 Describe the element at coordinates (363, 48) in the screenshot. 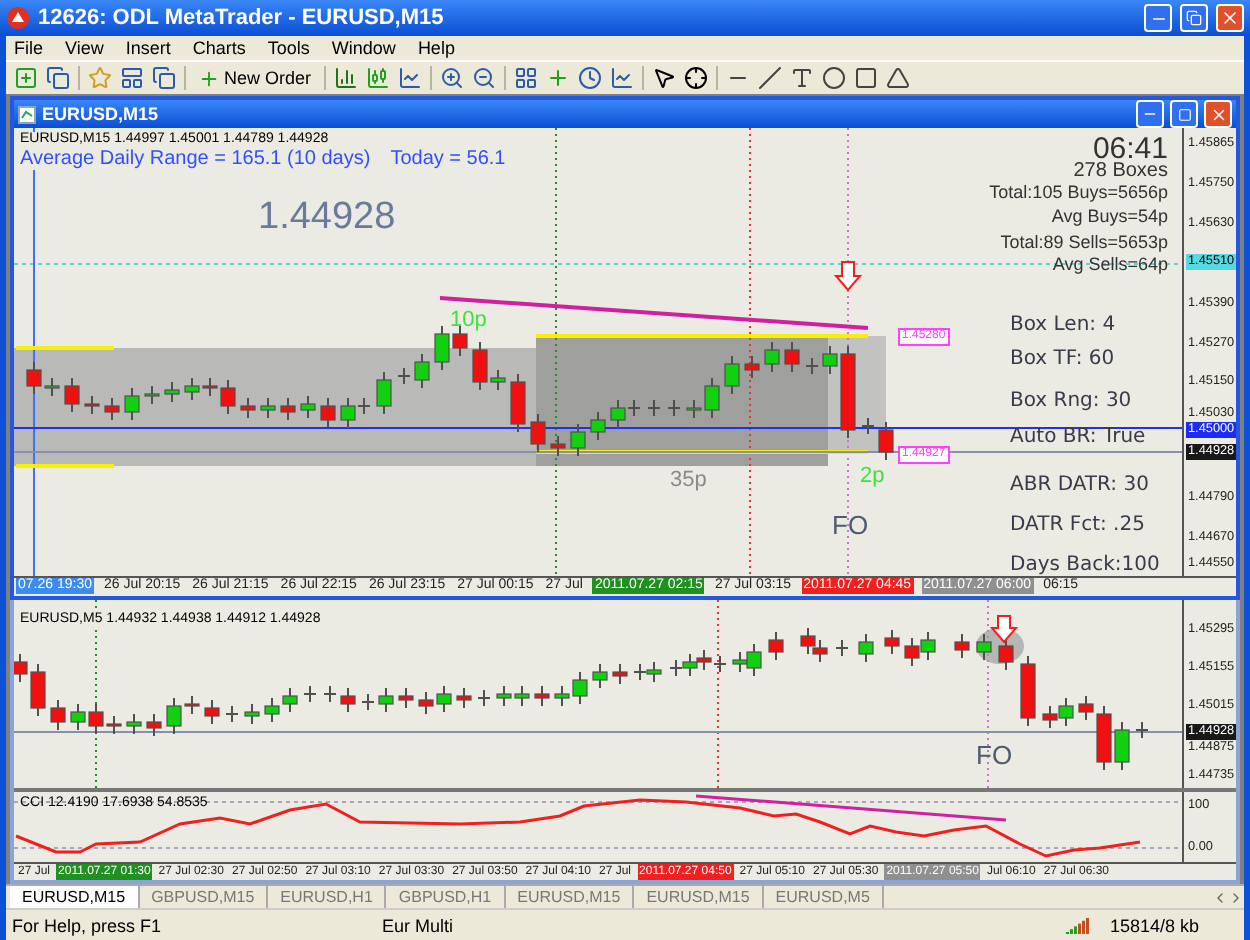

I see `menu-item: Window` at that location.